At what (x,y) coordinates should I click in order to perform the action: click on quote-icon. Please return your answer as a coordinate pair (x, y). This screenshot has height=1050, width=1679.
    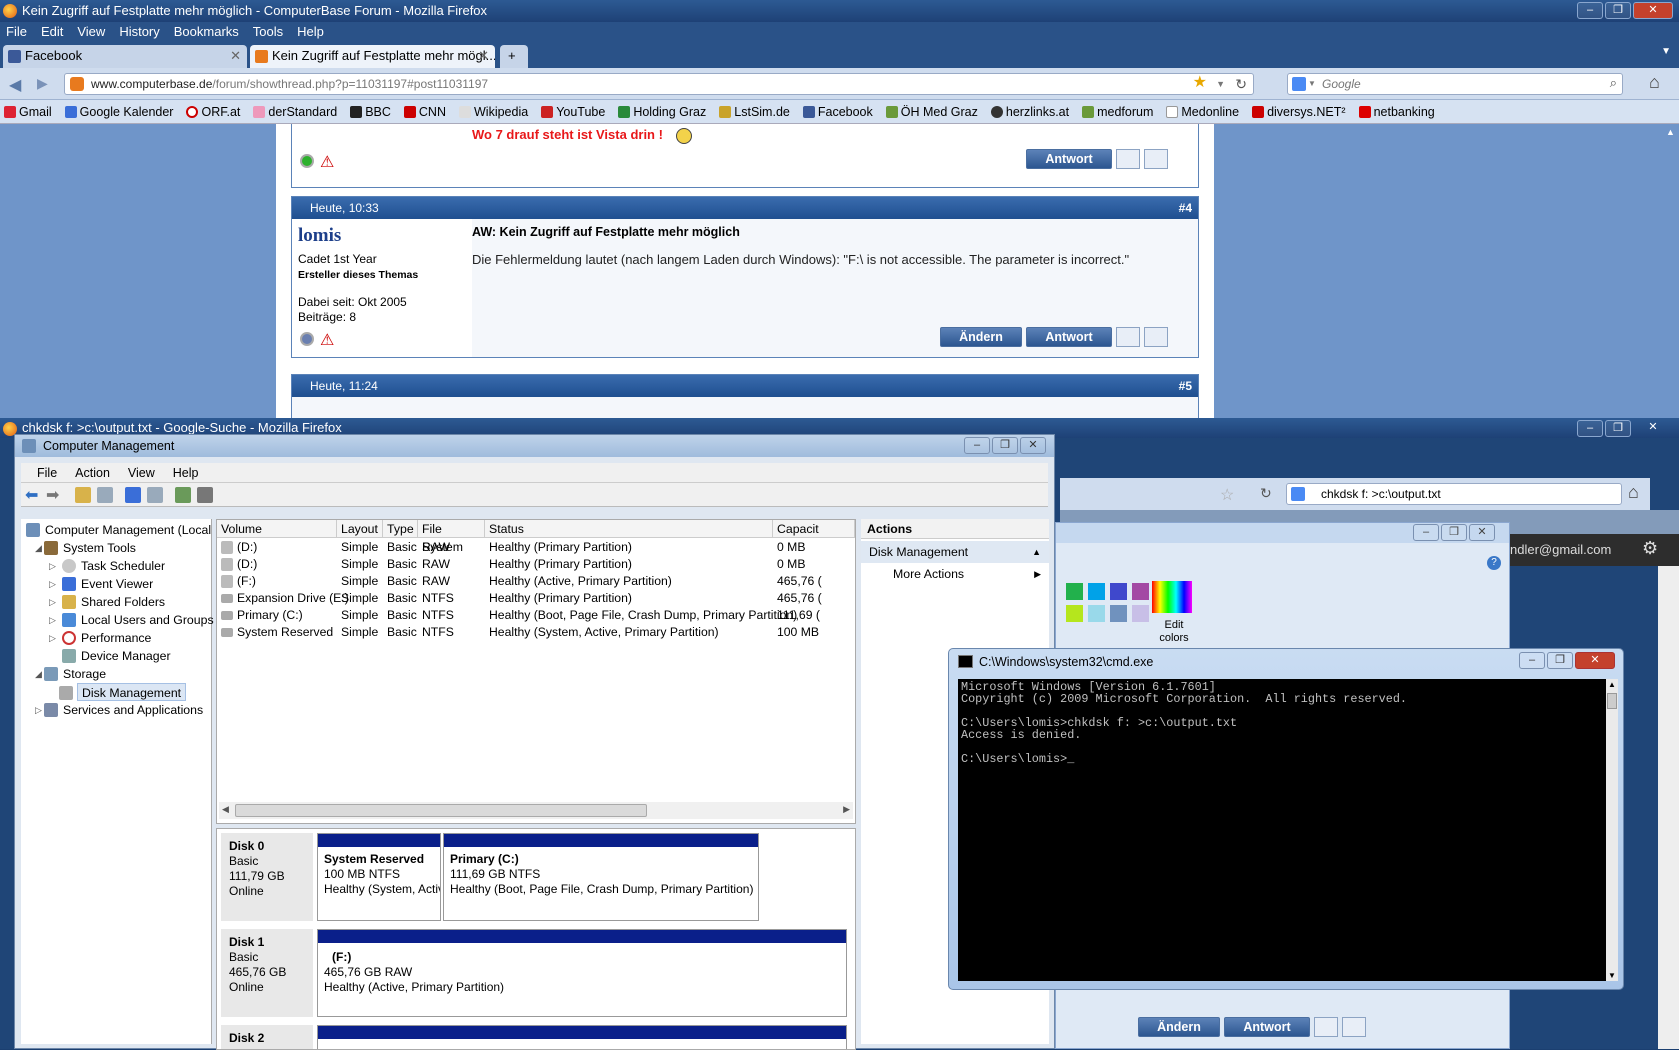
    Looking at the image, I should click on (1128, 159).